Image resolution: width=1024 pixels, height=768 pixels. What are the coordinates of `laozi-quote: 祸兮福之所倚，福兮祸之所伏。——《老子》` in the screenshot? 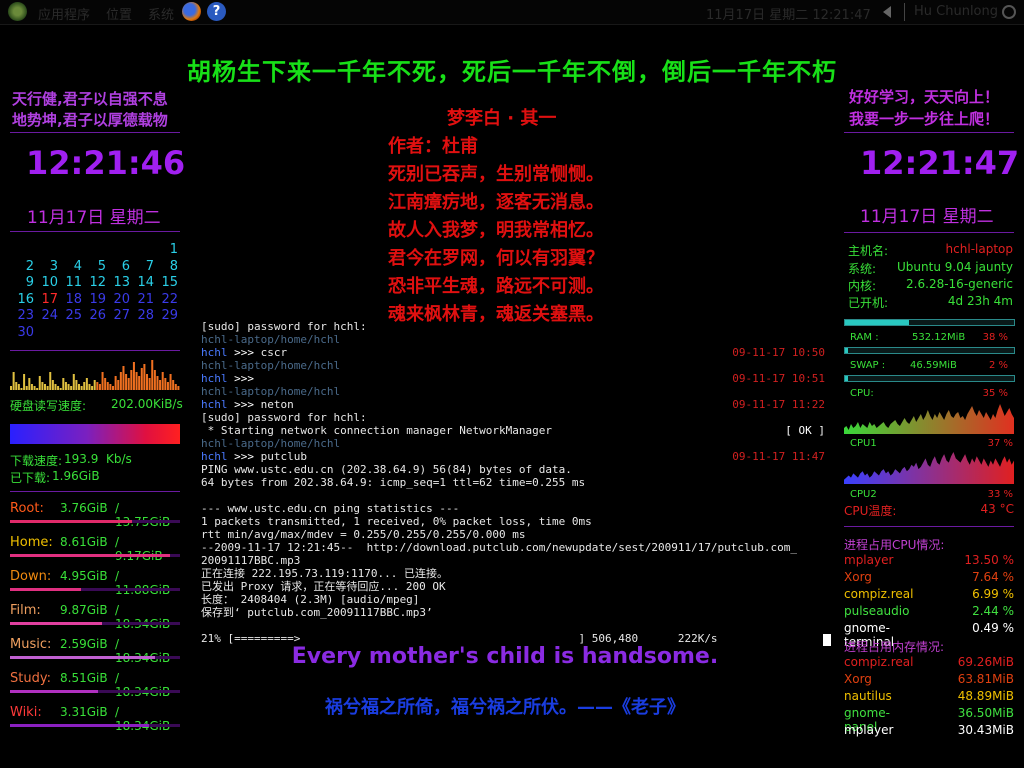 It's located at (505, 707).